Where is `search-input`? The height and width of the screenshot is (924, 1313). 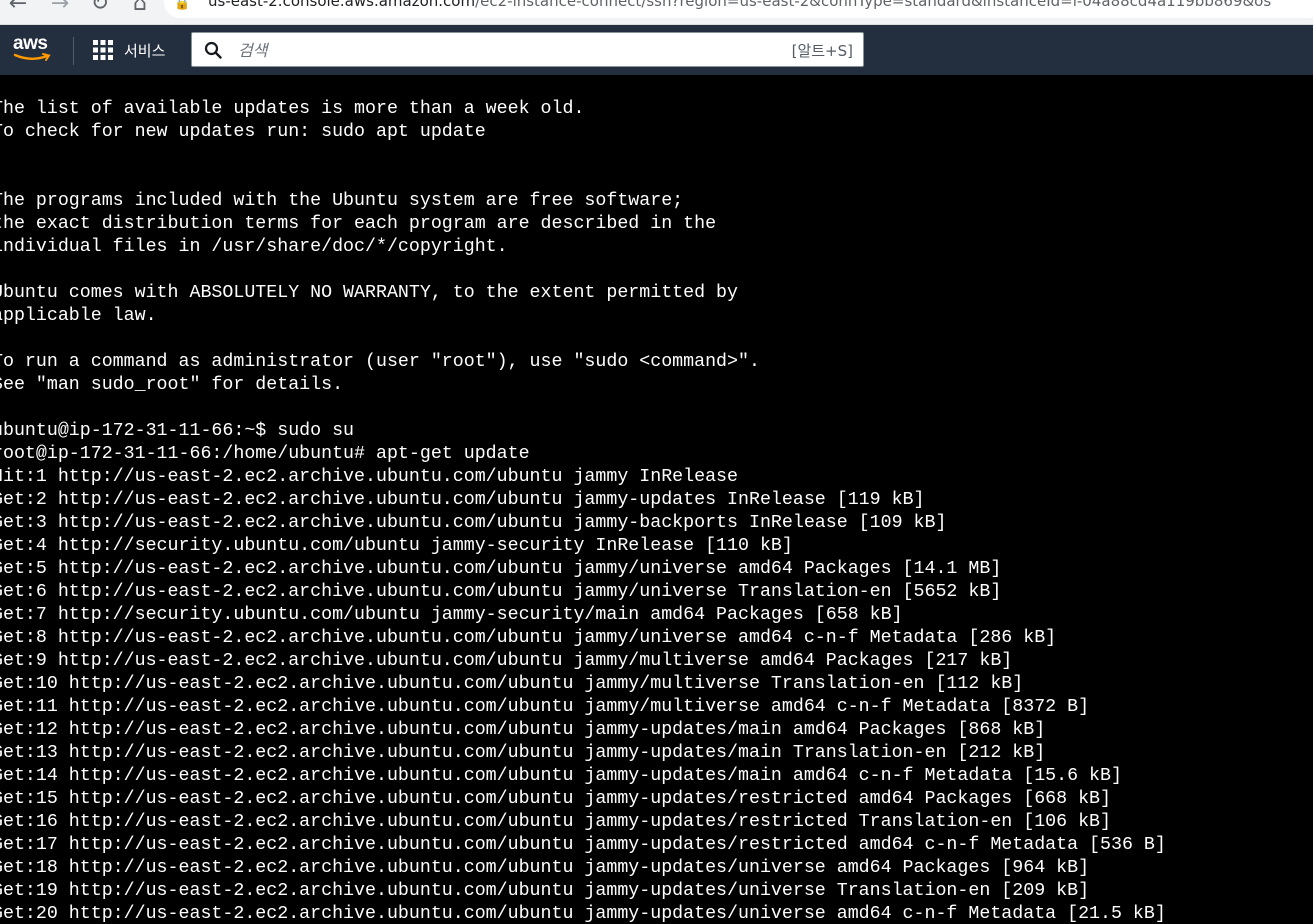
search-input is located at coordinates (508, 50).